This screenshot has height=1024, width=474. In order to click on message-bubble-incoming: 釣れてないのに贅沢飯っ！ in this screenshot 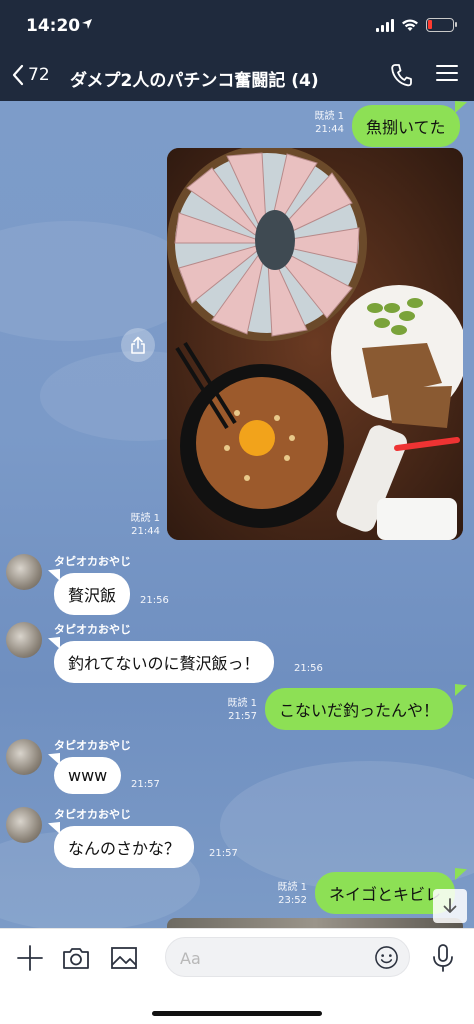, I will do `click(164, 662)`.